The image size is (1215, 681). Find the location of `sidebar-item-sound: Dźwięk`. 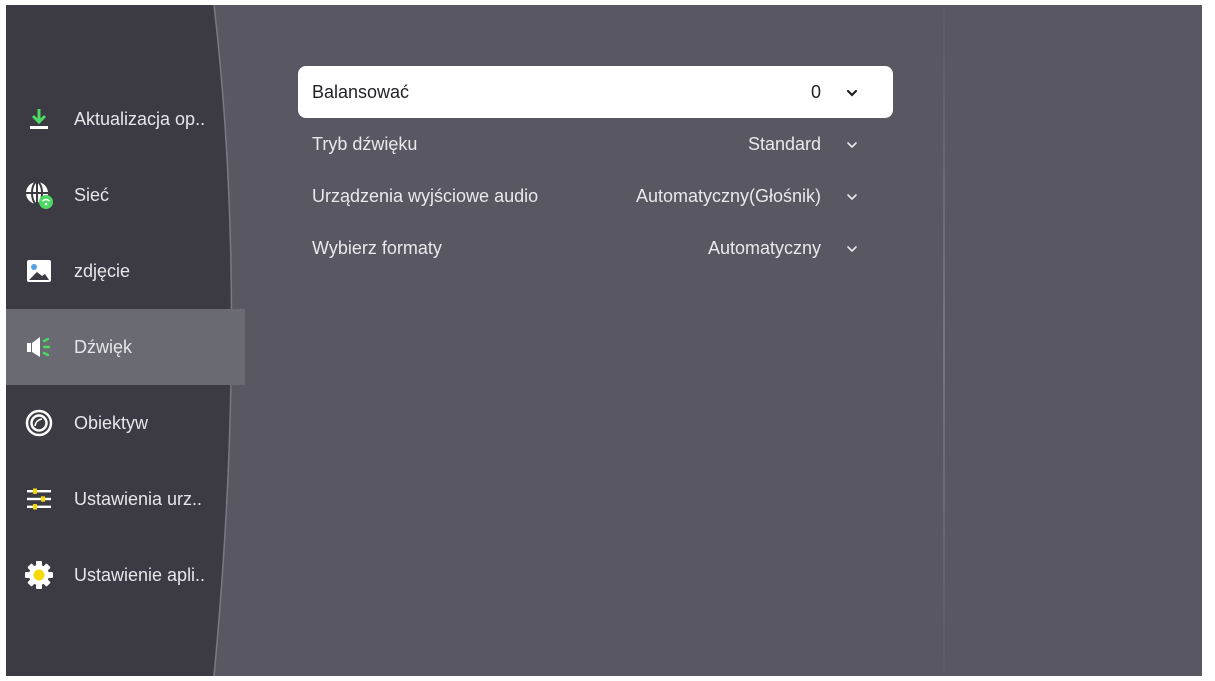

sidebar-item-sound: Dźwięk is located at coordinates (125, 347).